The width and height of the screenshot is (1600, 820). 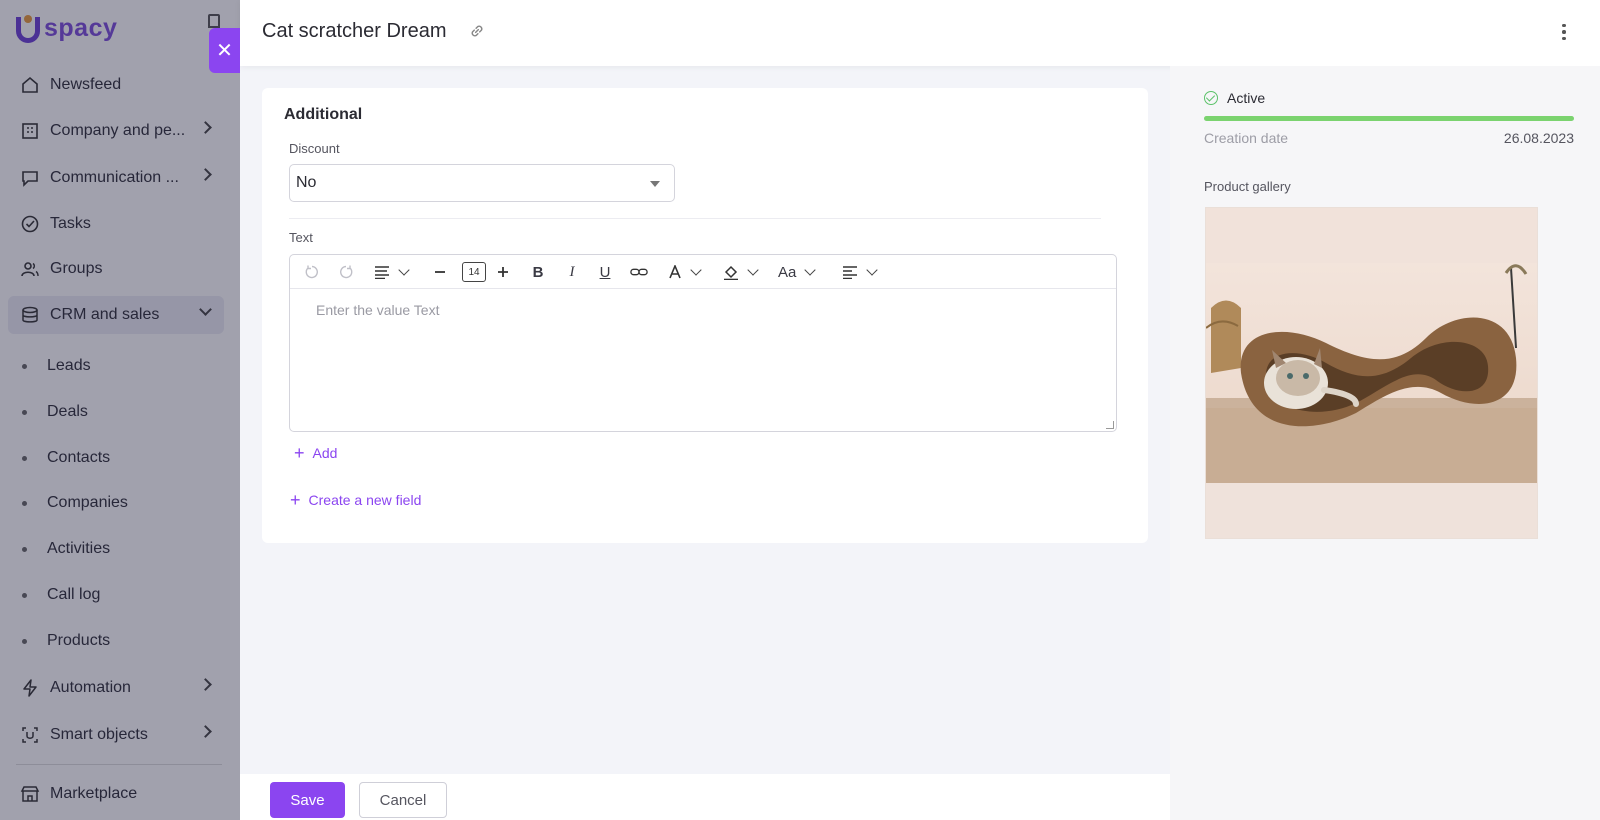 I want to click on underline-icon: U, so click(x=605, y=272).